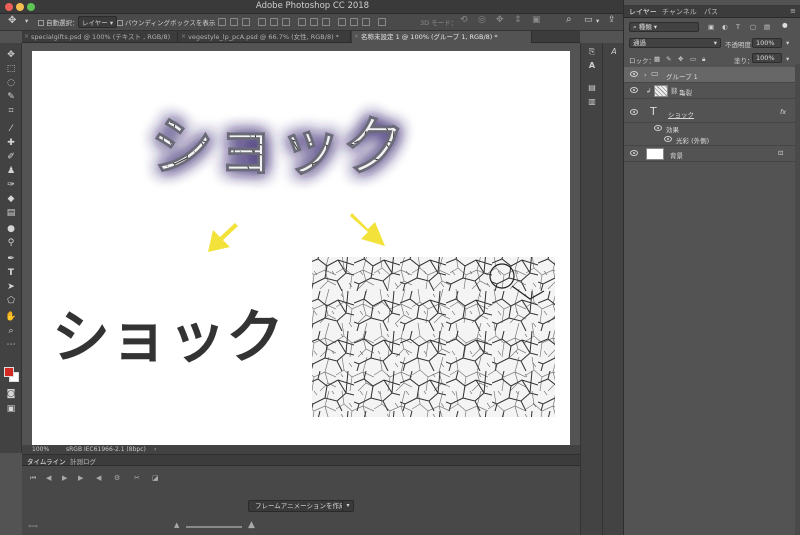  What do you see at coordinates (709, 140) in the screenshot?
I see `layer-row-outer-glow: 光彩 (外側)` at bounding box center [709, 140].